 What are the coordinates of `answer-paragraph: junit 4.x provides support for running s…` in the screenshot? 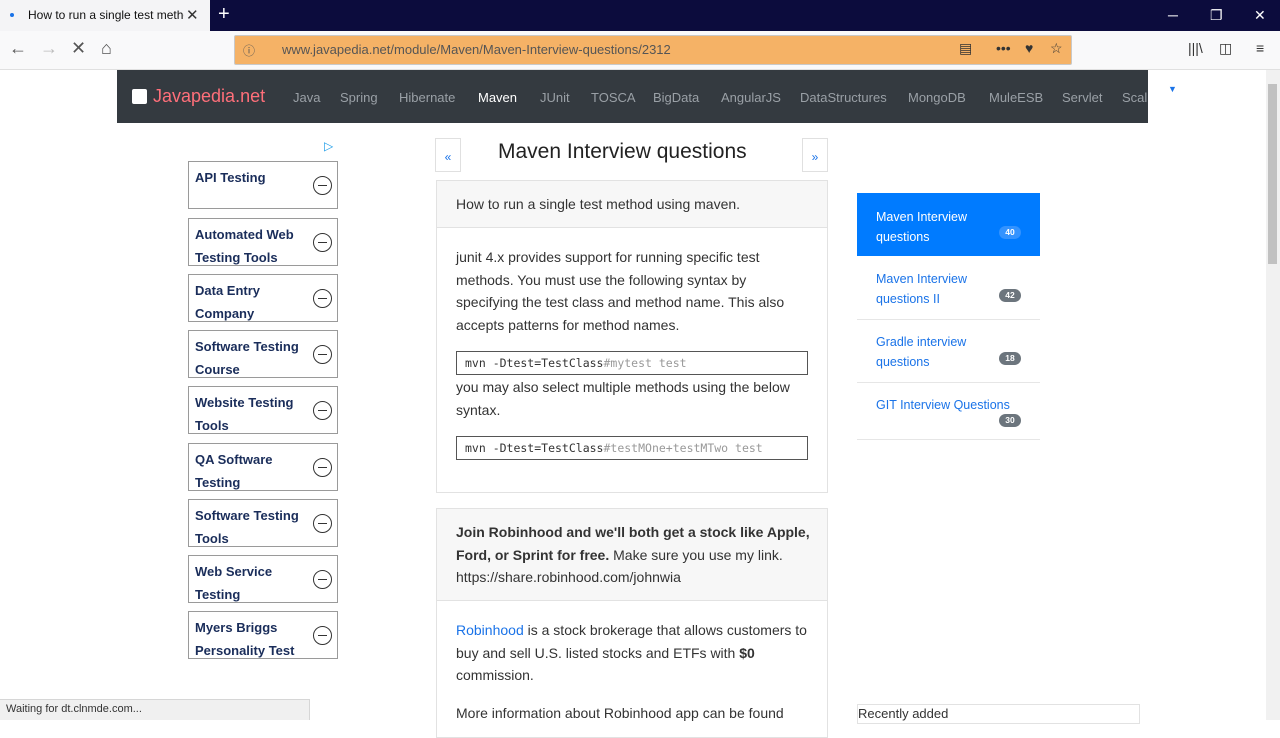 It's located at (620, 291).